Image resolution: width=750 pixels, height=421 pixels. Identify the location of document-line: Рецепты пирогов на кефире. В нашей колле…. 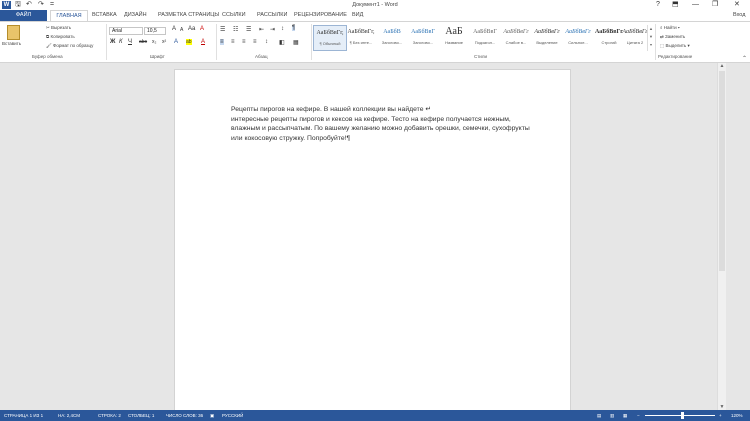
(331, 109).